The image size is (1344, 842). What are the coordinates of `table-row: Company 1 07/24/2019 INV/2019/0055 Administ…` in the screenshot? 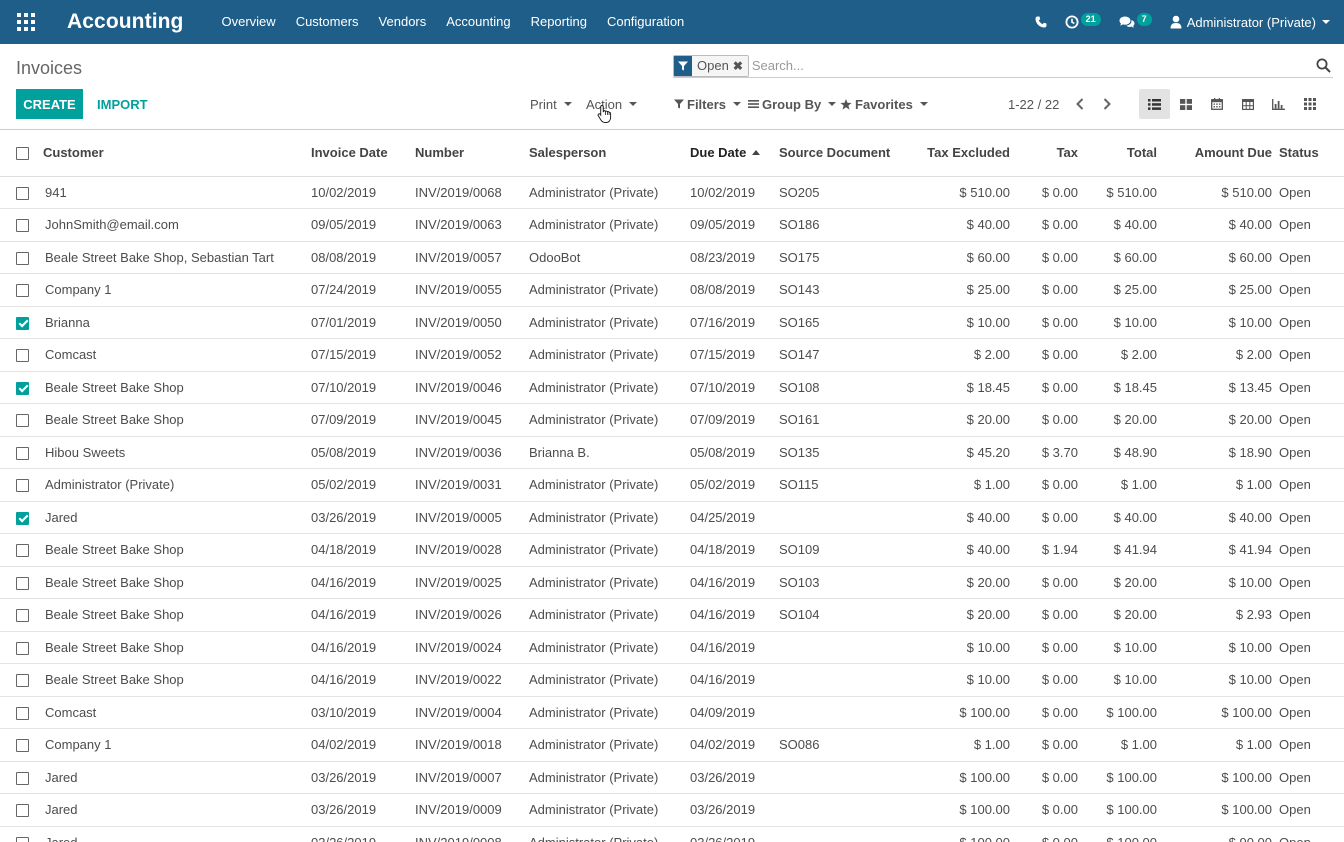 It's located at (672, 289).